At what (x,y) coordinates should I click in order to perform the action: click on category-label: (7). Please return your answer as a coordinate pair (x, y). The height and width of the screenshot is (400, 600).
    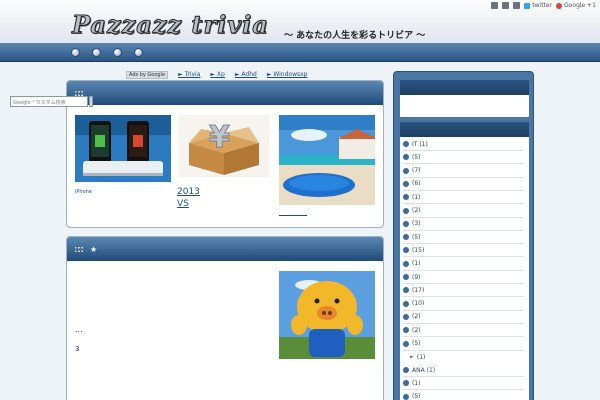
    Looking at the image, I should click on (416, 171).